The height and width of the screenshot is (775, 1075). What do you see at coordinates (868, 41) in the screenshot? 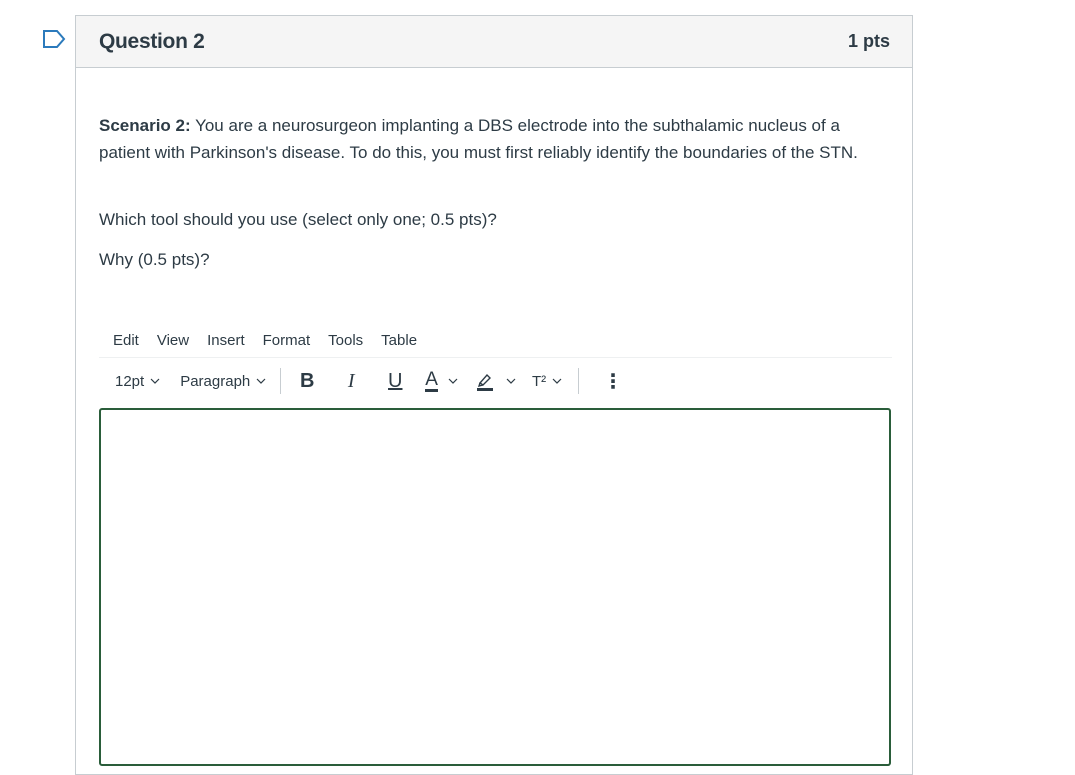
I see `question-points: 1 pts` at bounding box center [868, 41].